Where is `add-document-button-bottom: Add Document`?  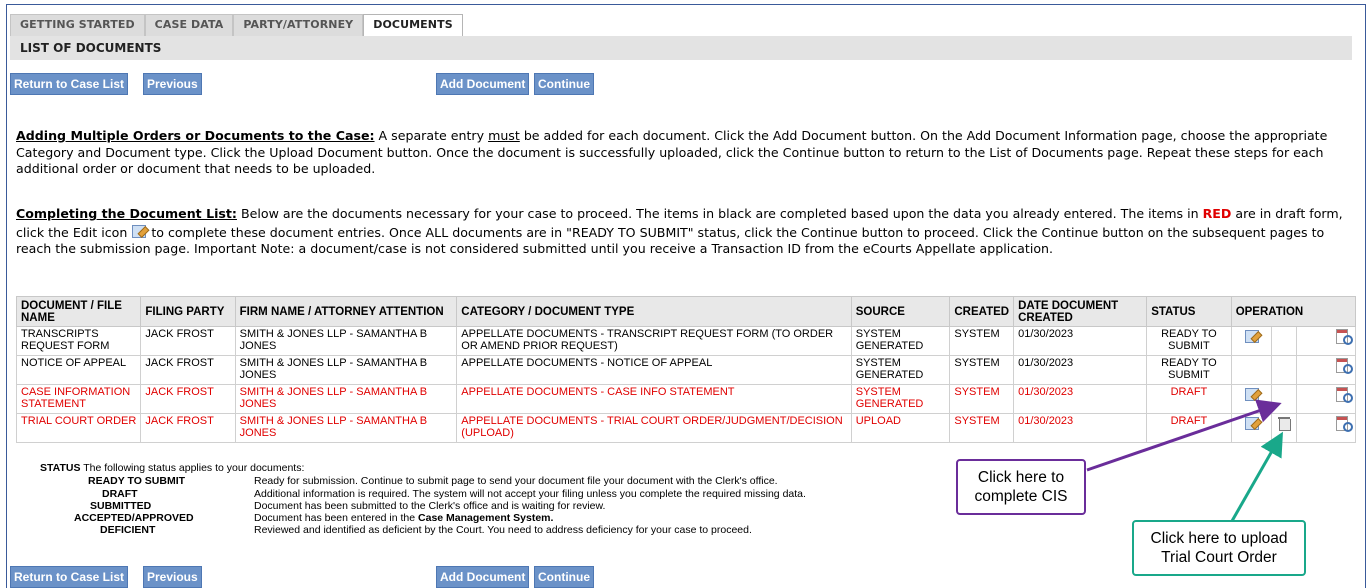 add-document-button-bottom: Add Document is located at coordinates (483, 577).